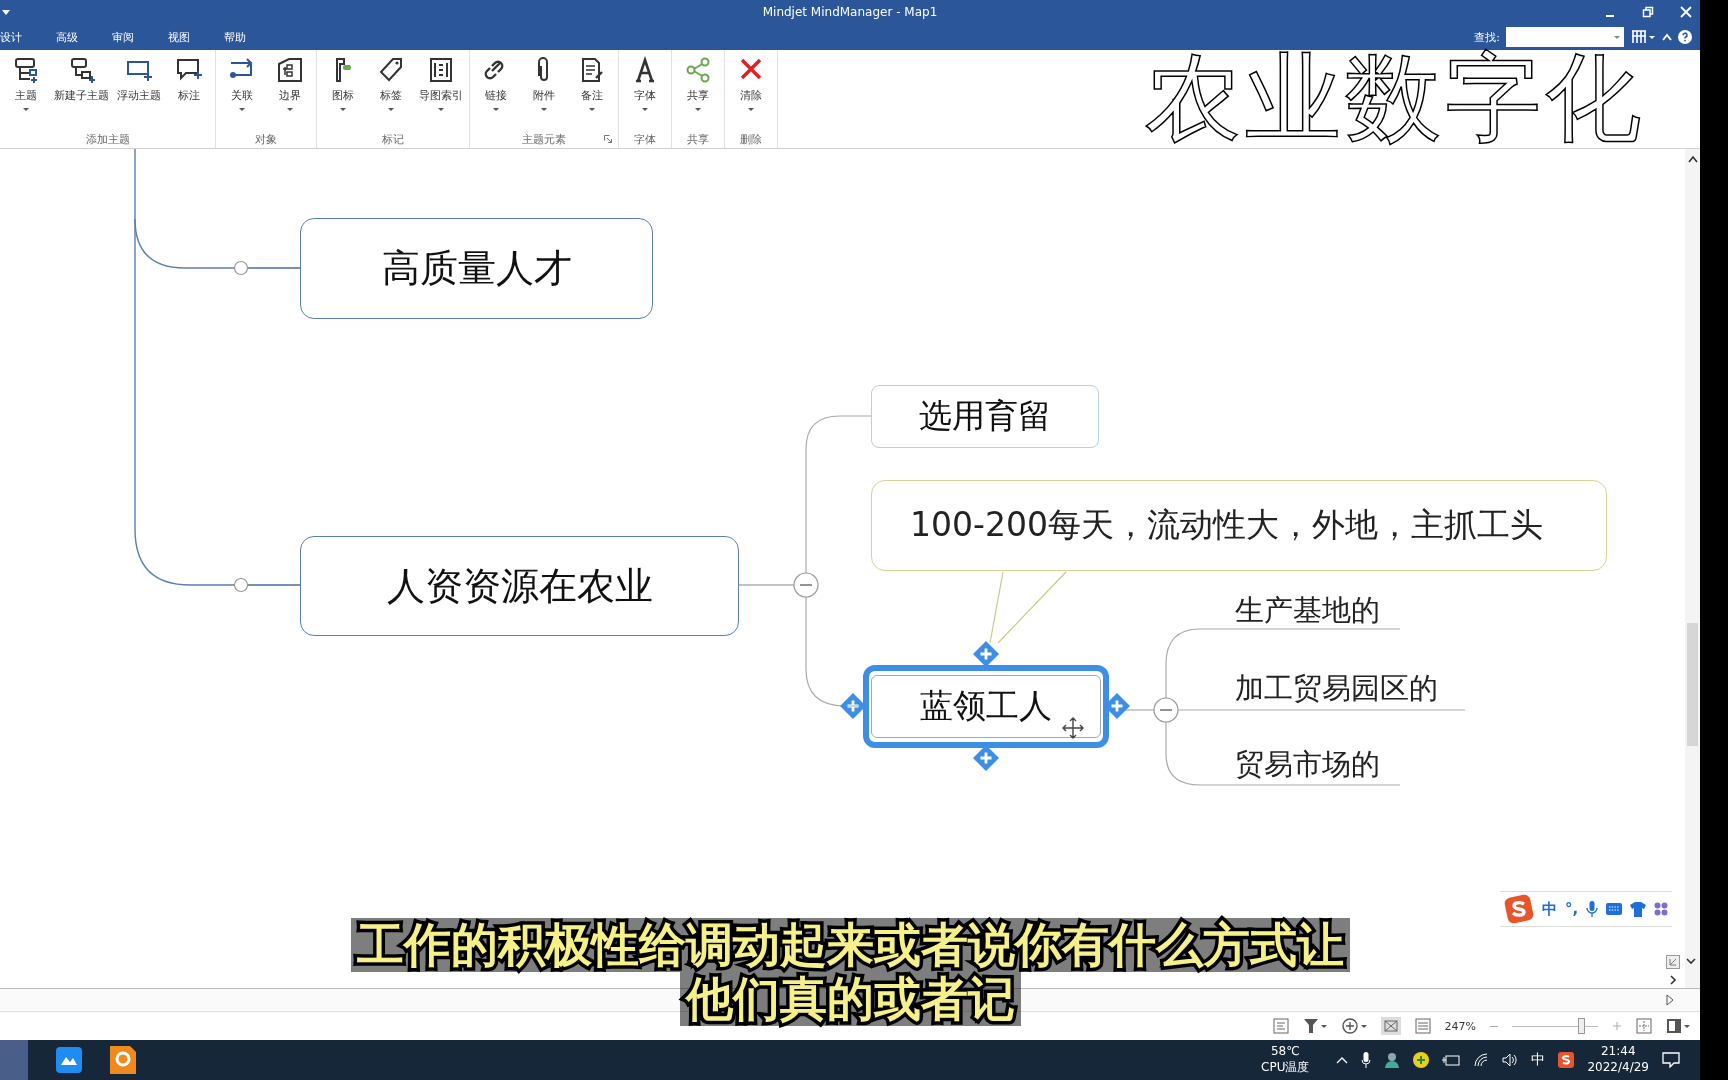 The width and height of the screenshot is (1728, 1080). What do you see at coordinates (1451, 1060) in the screenshot?
I see `battery-icon` at bounding box center [1451, 1060].